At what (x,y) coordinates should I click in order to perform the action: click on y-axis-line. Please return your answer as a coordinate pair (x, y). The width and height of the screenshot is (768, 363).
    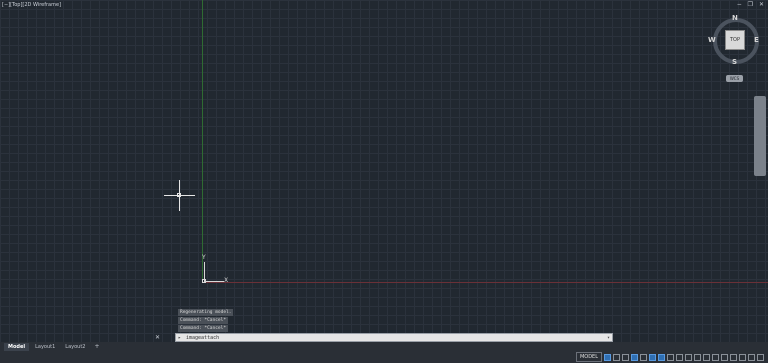
    Looking at the image, I should click on (202, 141).